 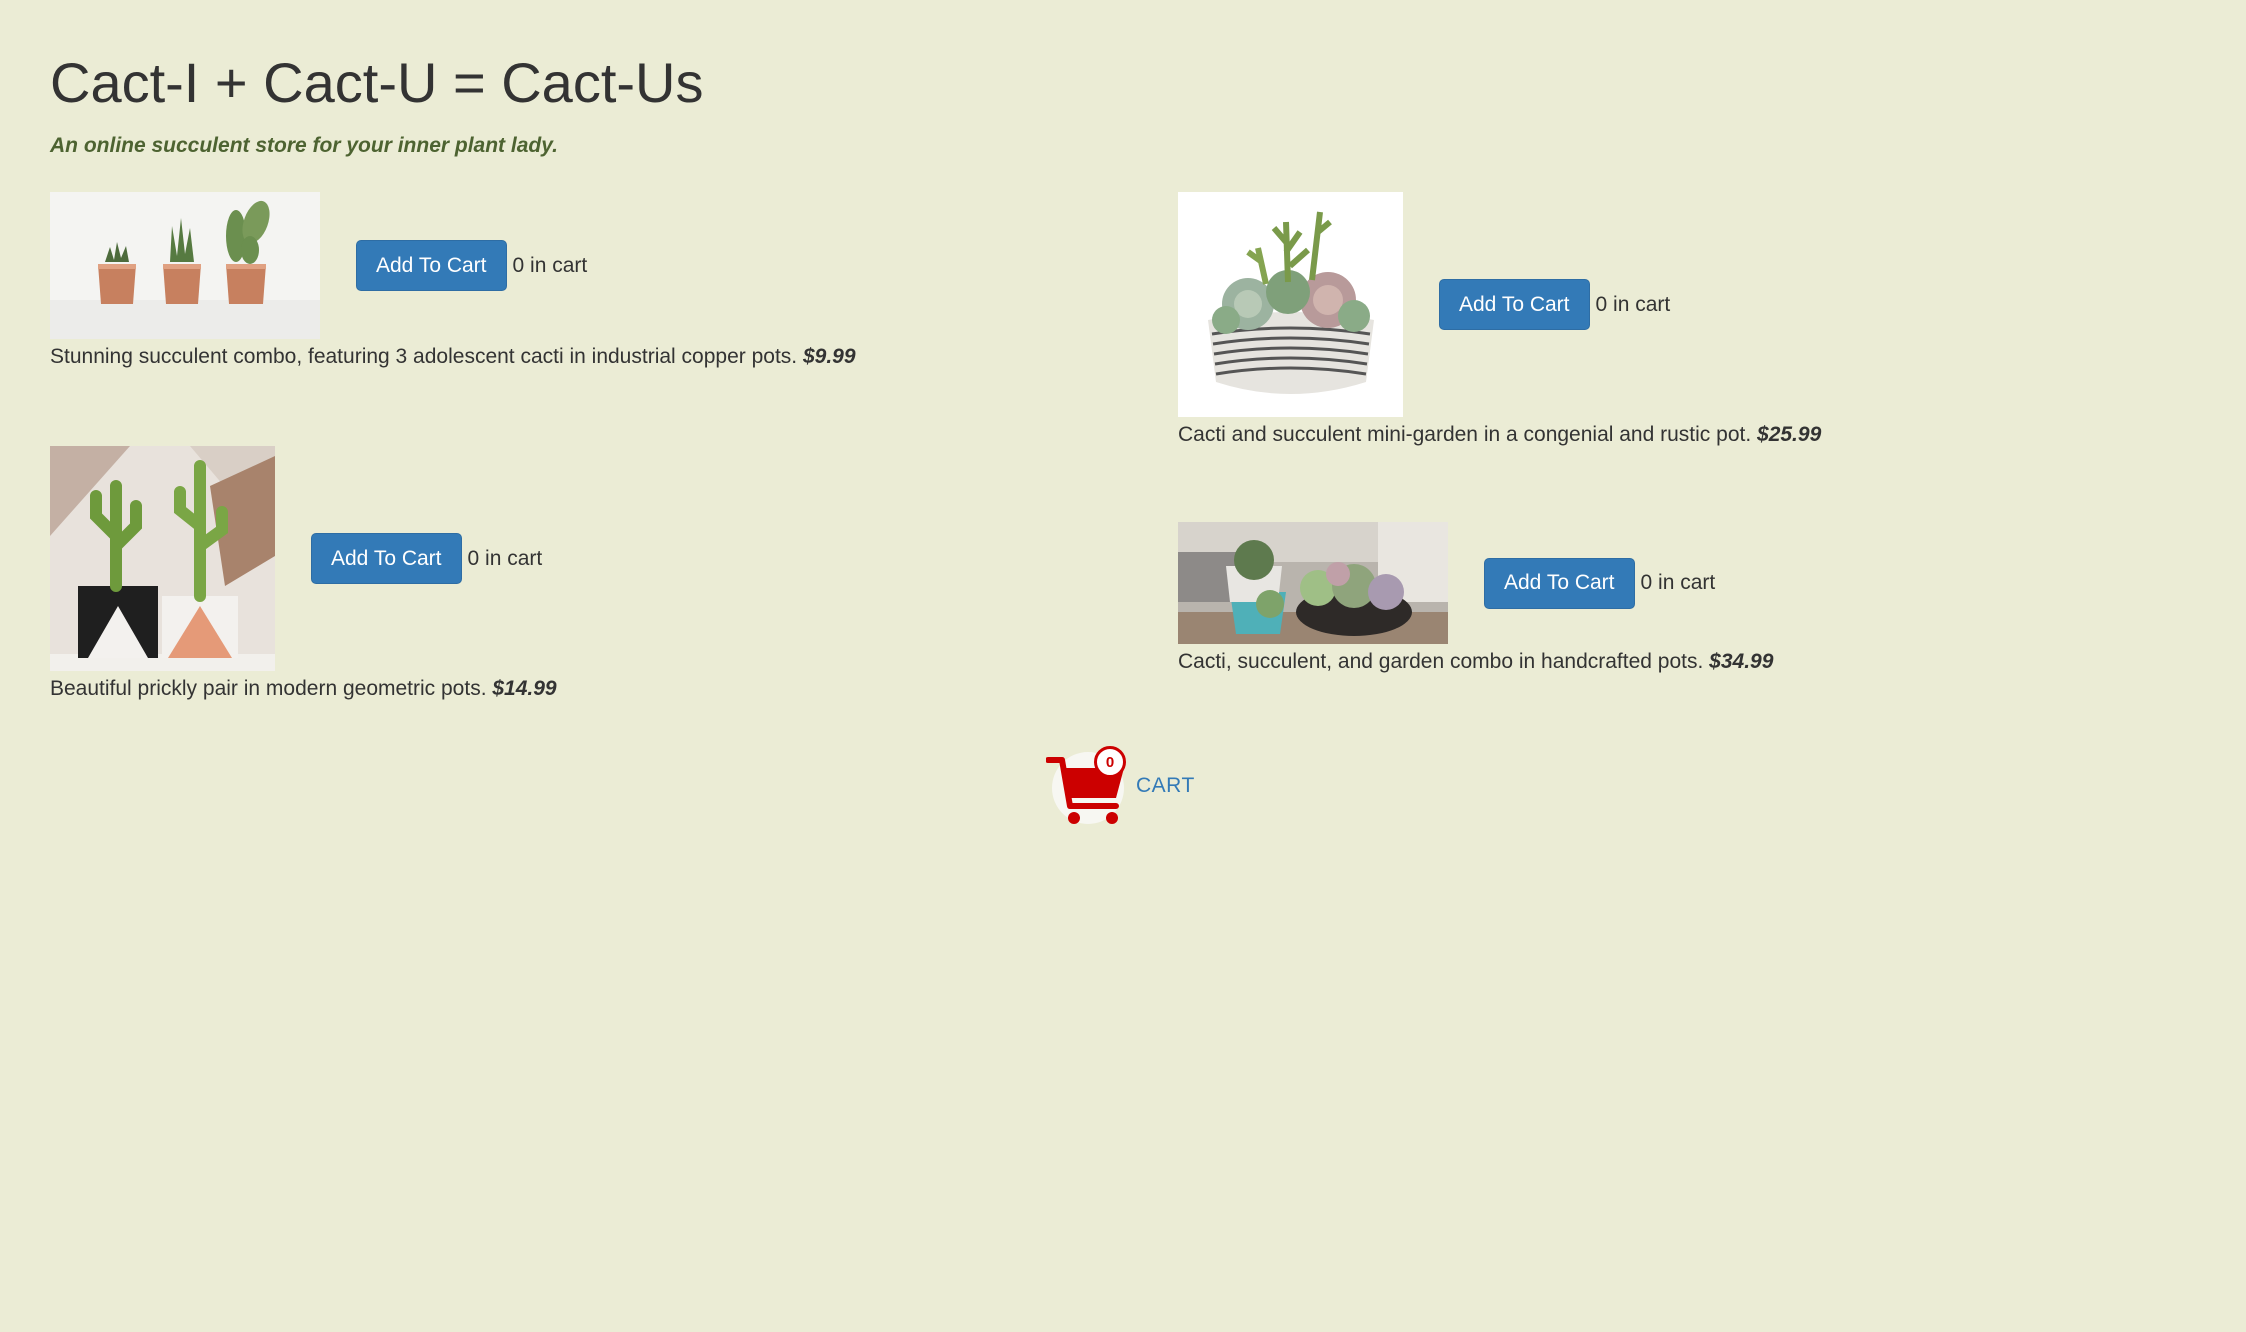 I want to click on cart-link: 0 CART, so click(x=1120, y=786).